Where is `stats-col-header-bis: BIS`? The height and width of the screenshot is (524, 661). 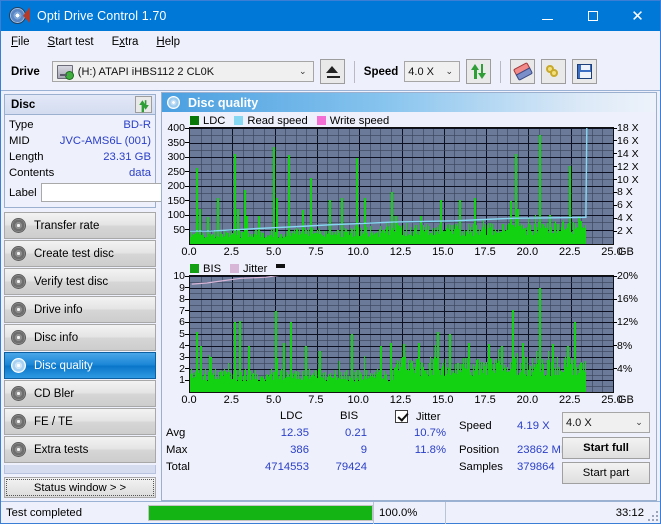
stats-col-header-bis: BIS is located at coordinates (349, 416).